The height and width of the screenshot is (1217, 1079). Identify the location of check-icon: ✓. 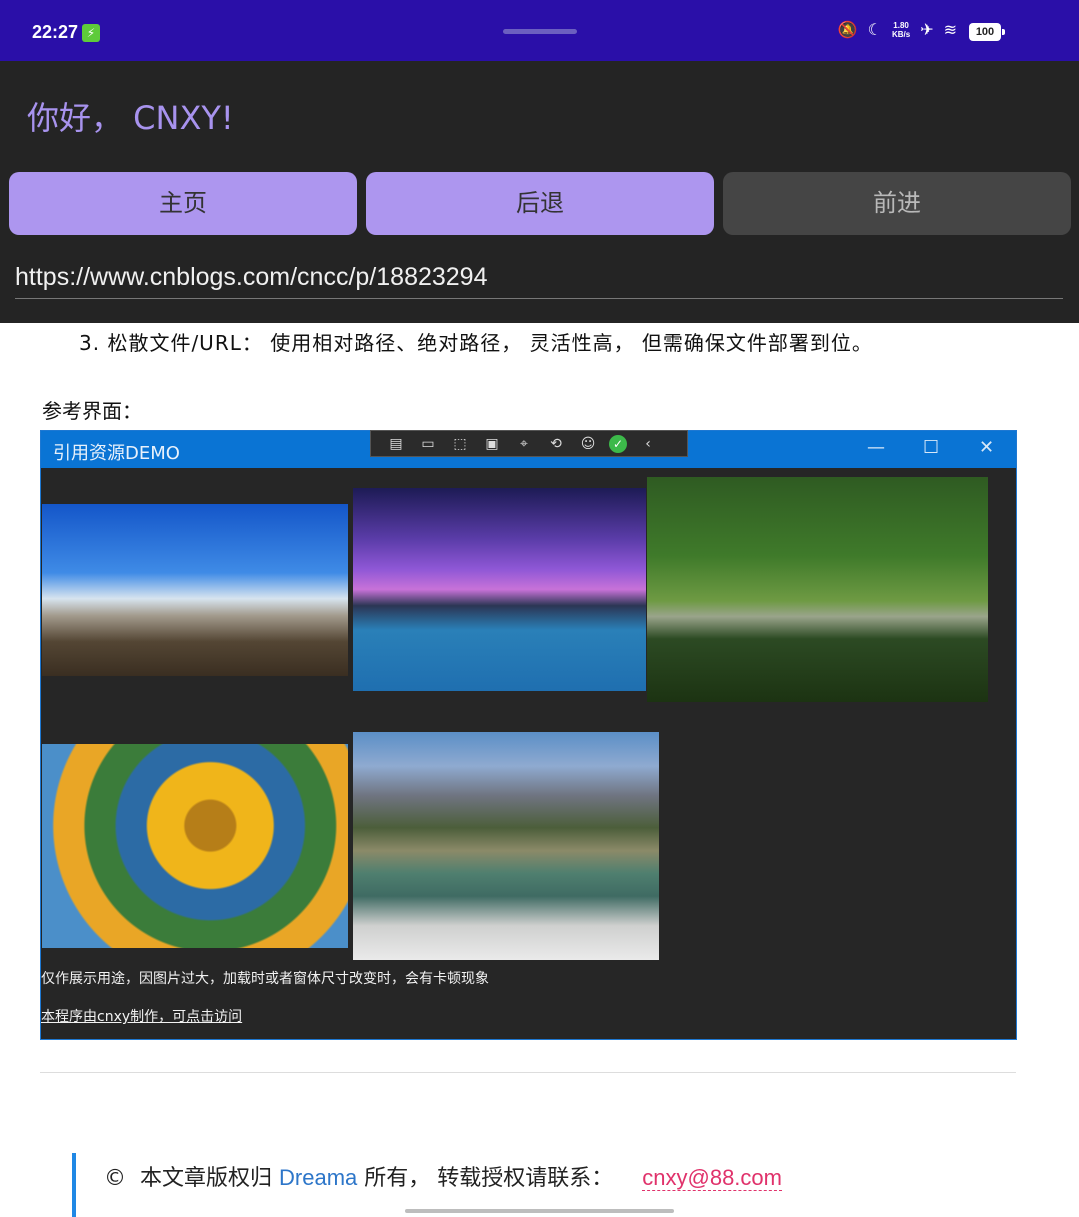
(618, 443).